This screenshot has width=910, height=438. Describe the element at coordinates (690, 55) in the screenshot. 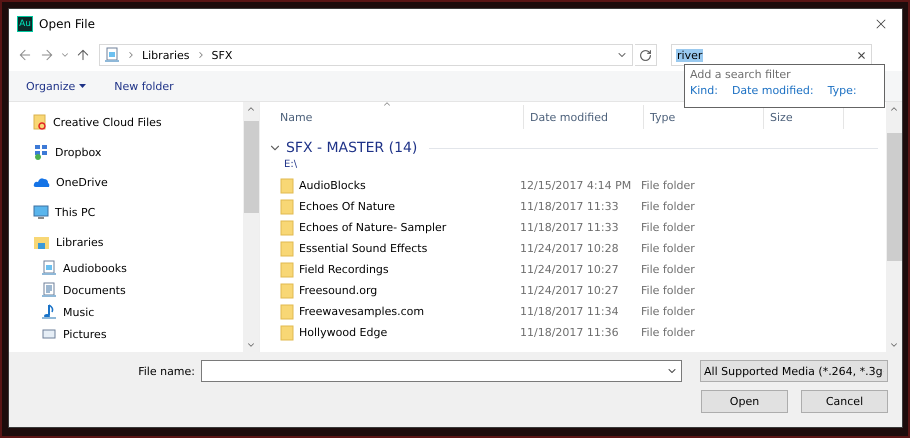

I see `search-text: river` at that location.